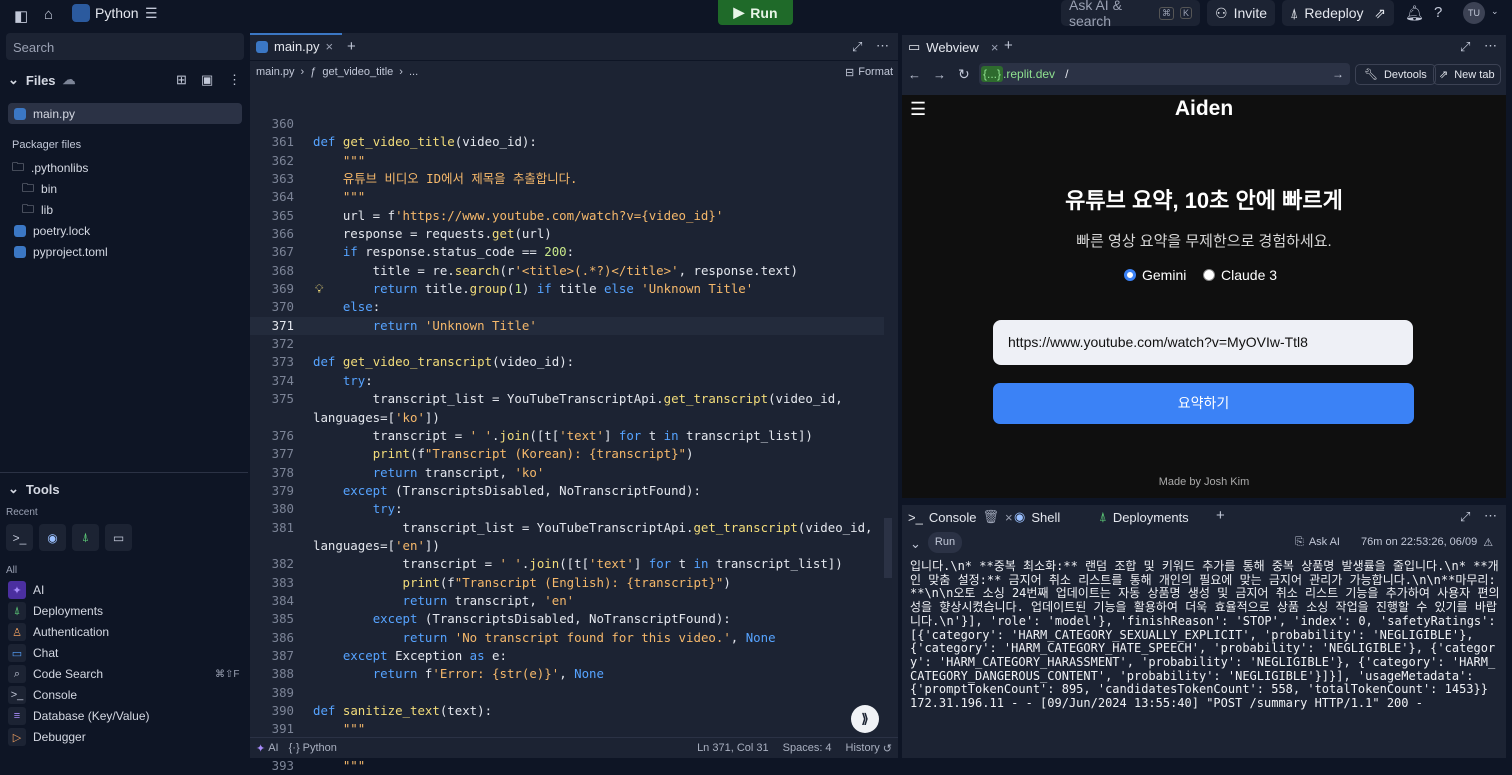 The width and height of the screenshot is (1512, 775). What do you see at coordinates (50, 168) in the screenshot?
I see `folder-pythonlibs: 🗀 .pythonlibs` at bounding box center [50, 168].